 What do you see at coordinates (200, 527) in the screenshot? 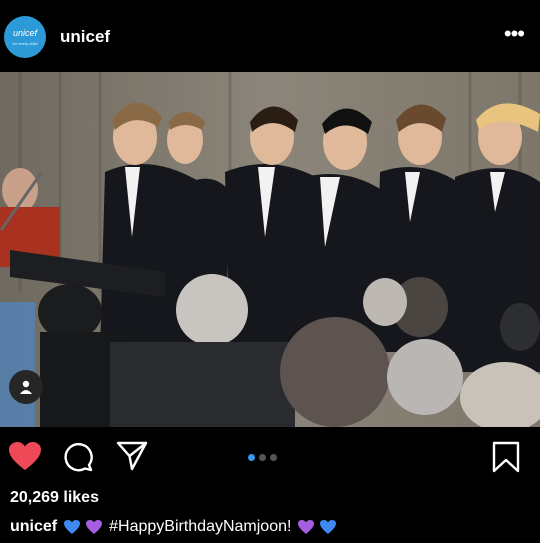
I see `caption-hashtag: #HappyBirthdayNamjoon!` at bounding box center [200, 527].